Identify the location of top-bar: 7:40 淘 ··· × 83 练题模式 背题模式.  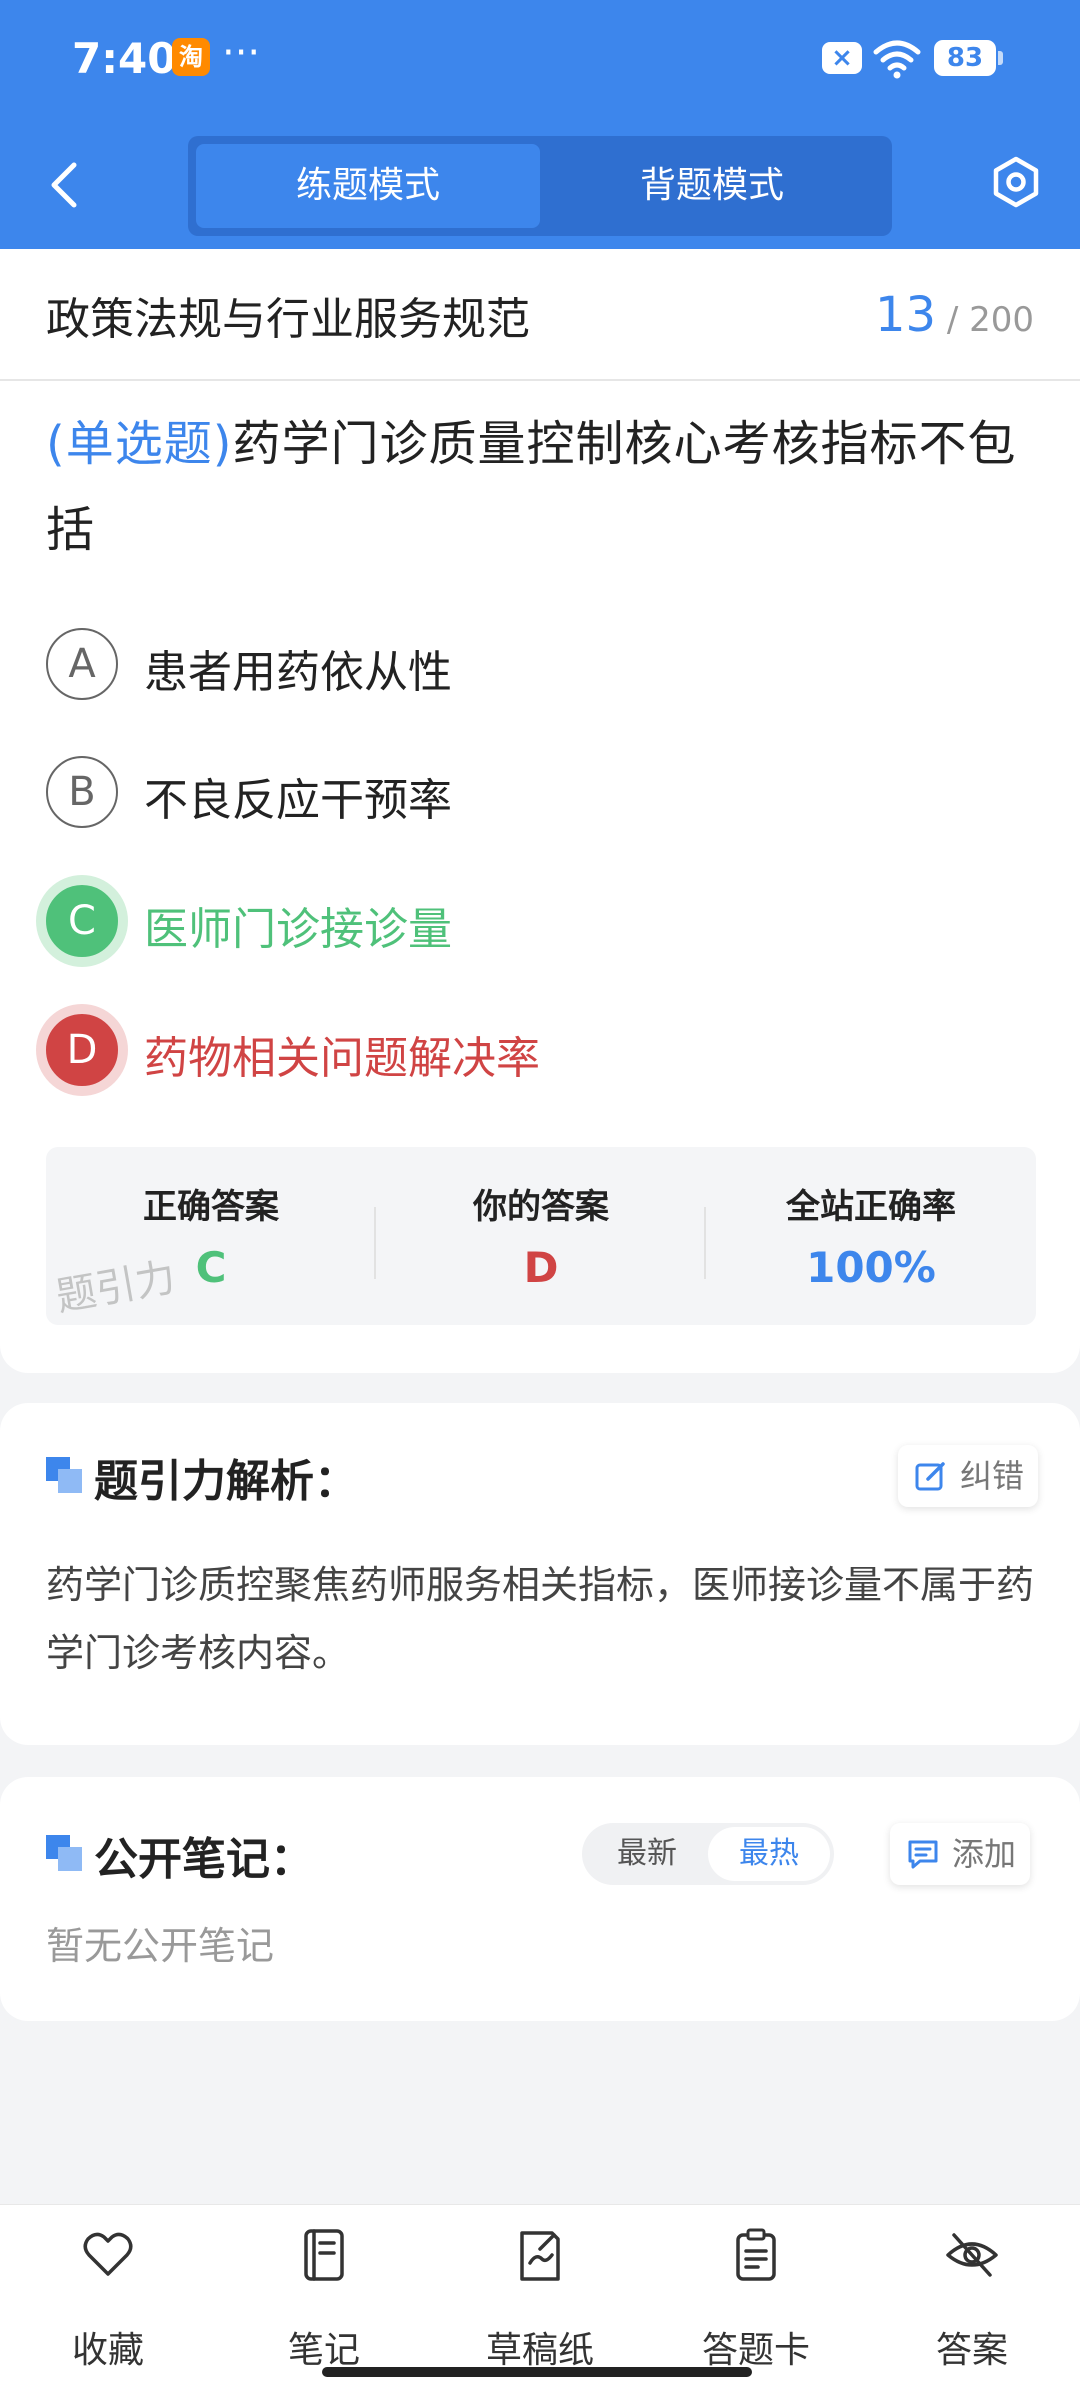
(540, 124).